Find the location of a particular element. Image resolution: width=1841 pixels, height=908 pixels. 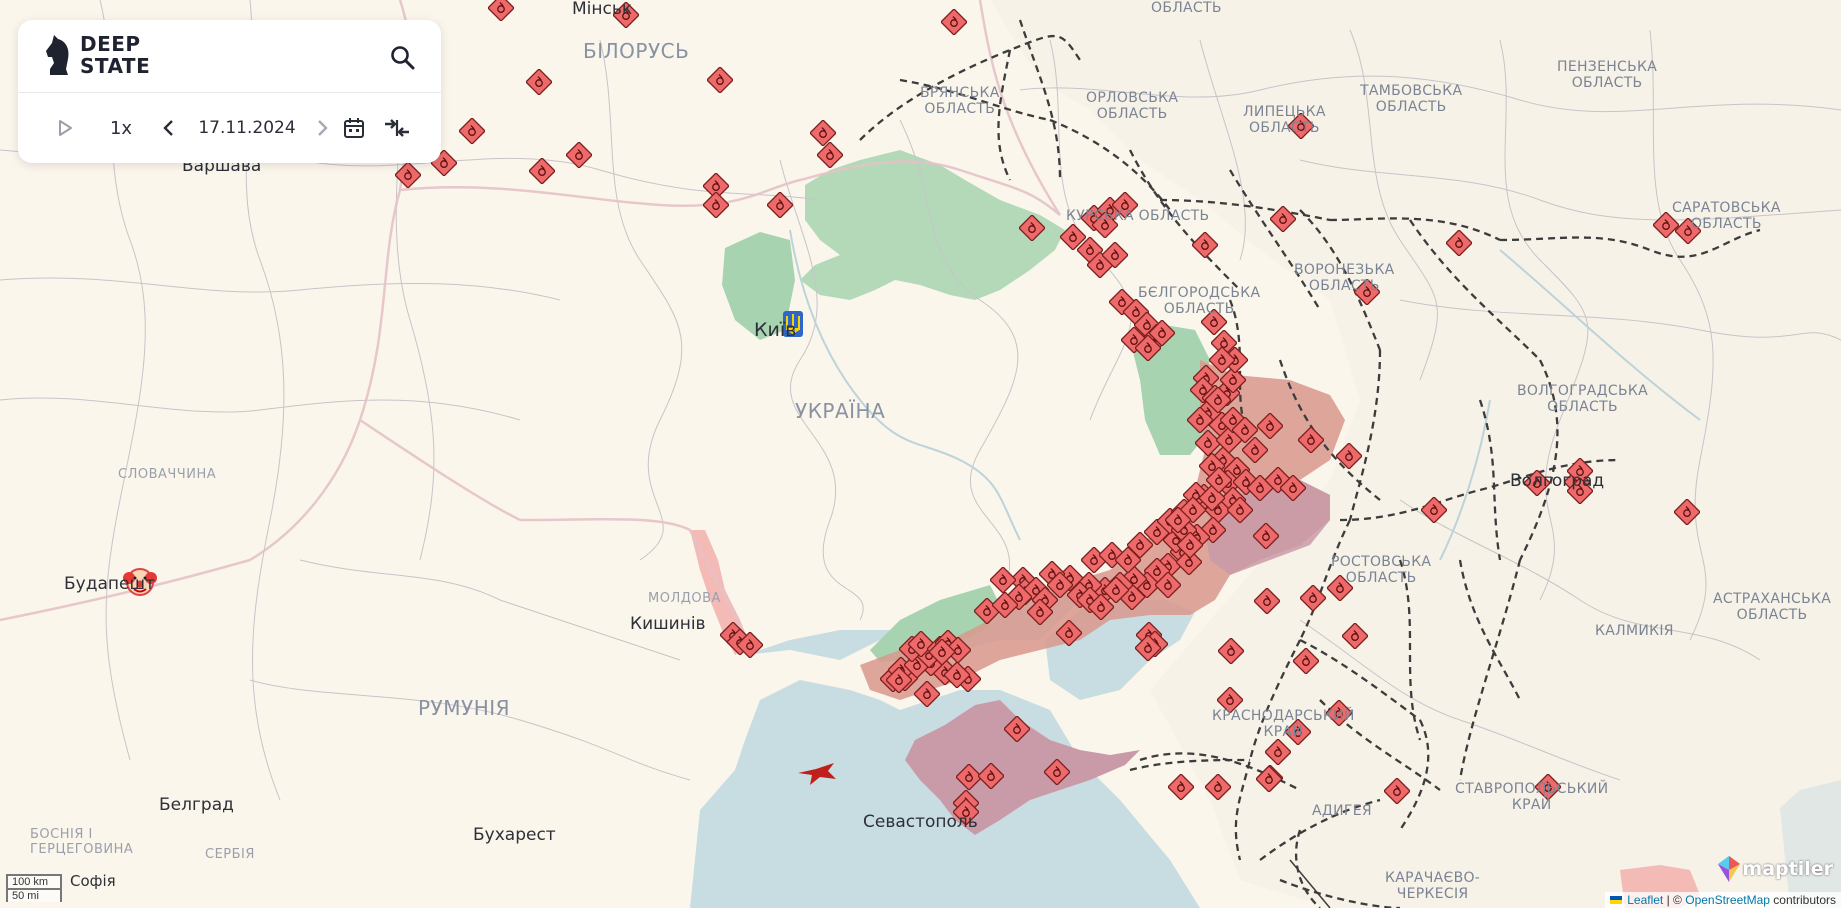

brand-logo: DEEP STATE is located at coordinates (97, 55).